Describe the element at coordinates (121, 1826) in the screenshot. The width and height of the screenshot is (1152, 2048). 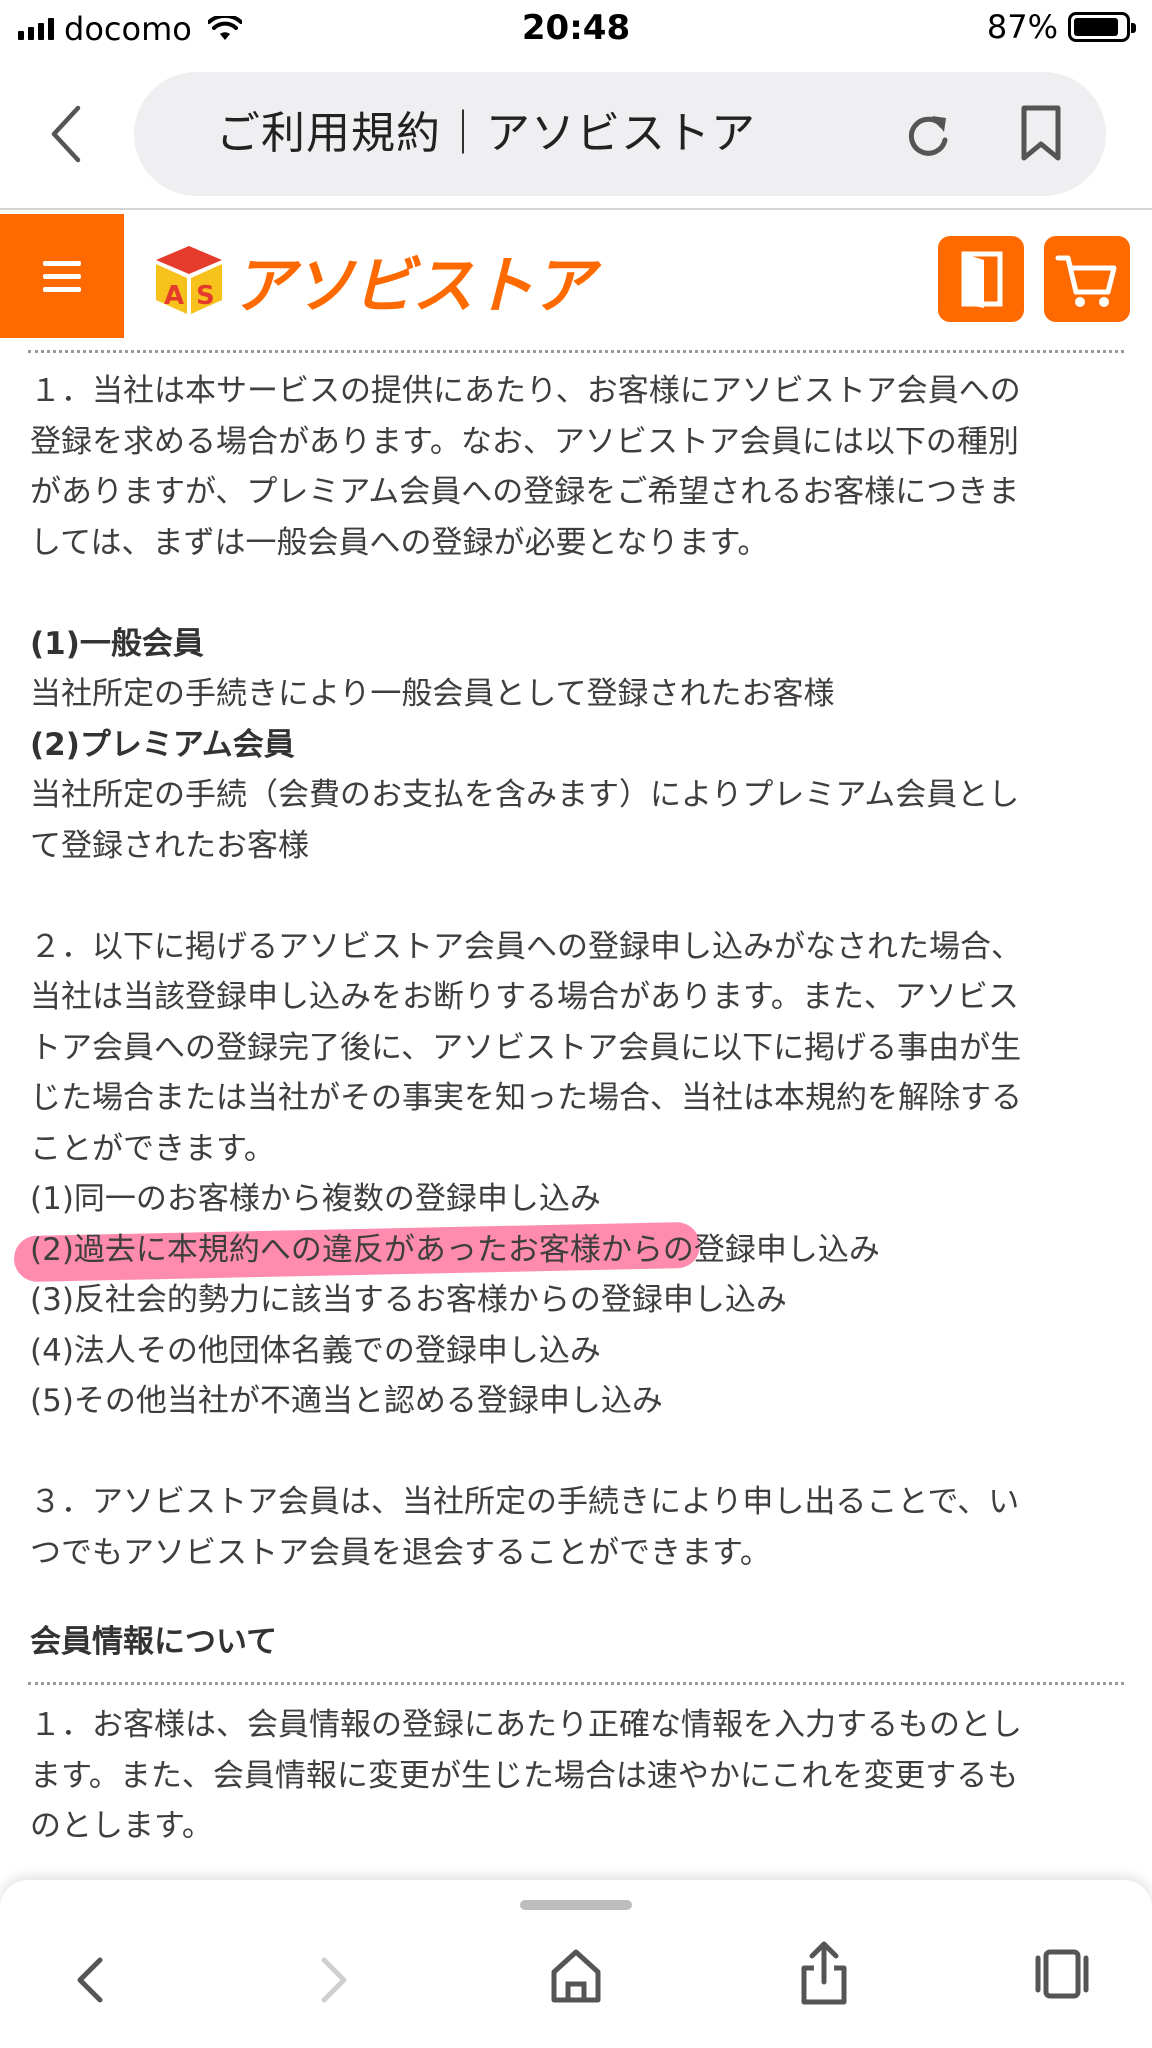
I see `member-info-line: のとします。` at that location.